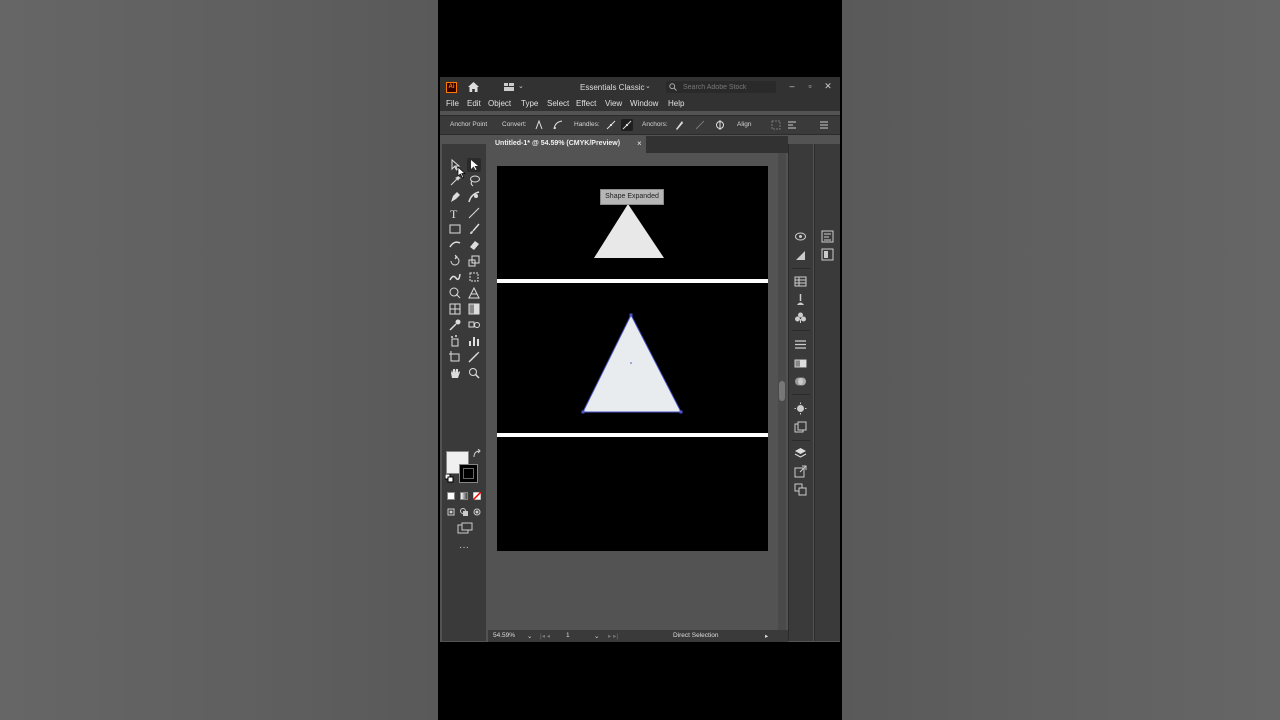 Image resolution: width=1280 pixels, height=720 pixels. Describe the element at coordinates (639, 143) in the screenshot. I see `close-icon: ×` at that location.